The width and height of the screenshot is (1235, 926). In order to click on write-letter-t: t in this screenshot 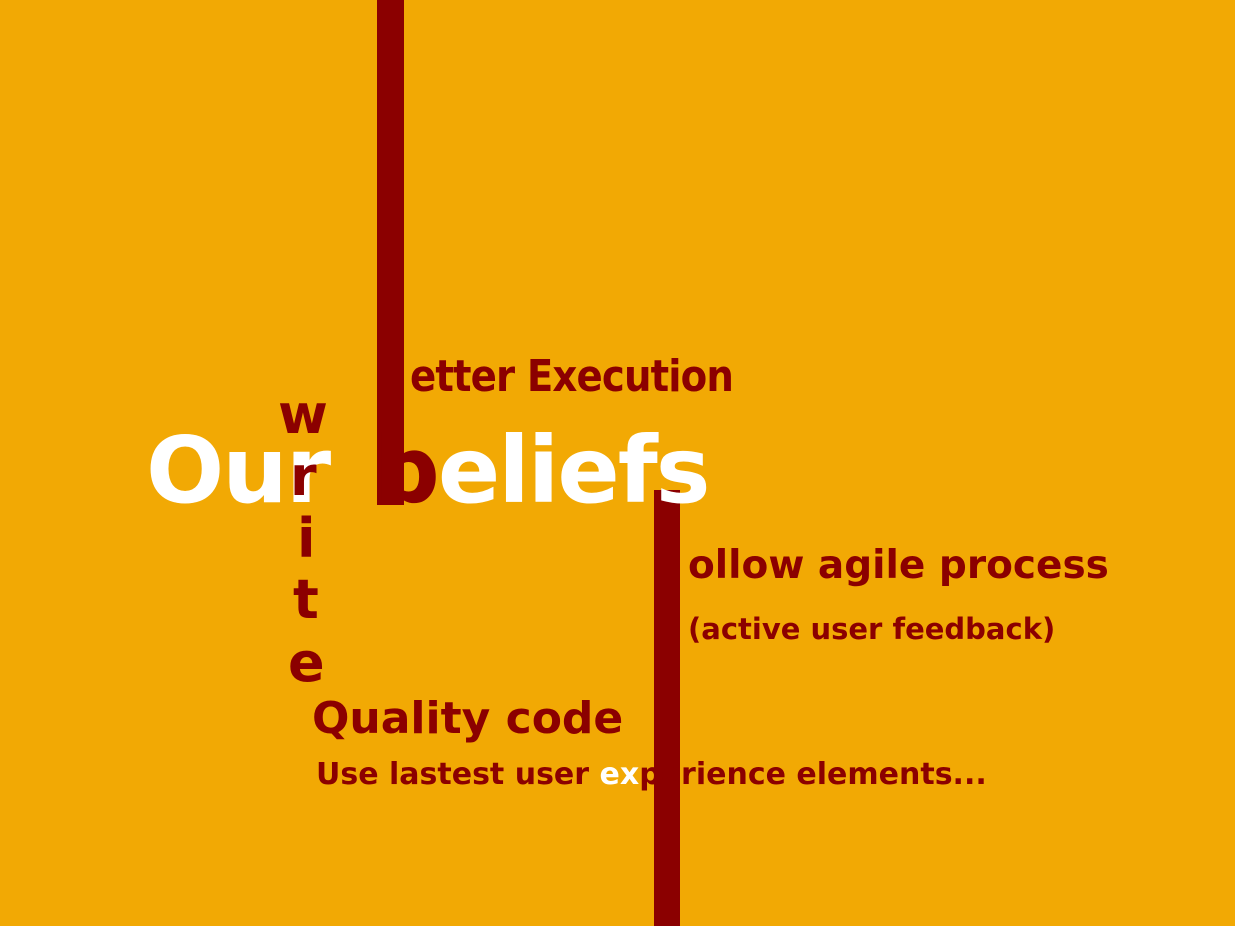, I will do `click(306, 599)`.